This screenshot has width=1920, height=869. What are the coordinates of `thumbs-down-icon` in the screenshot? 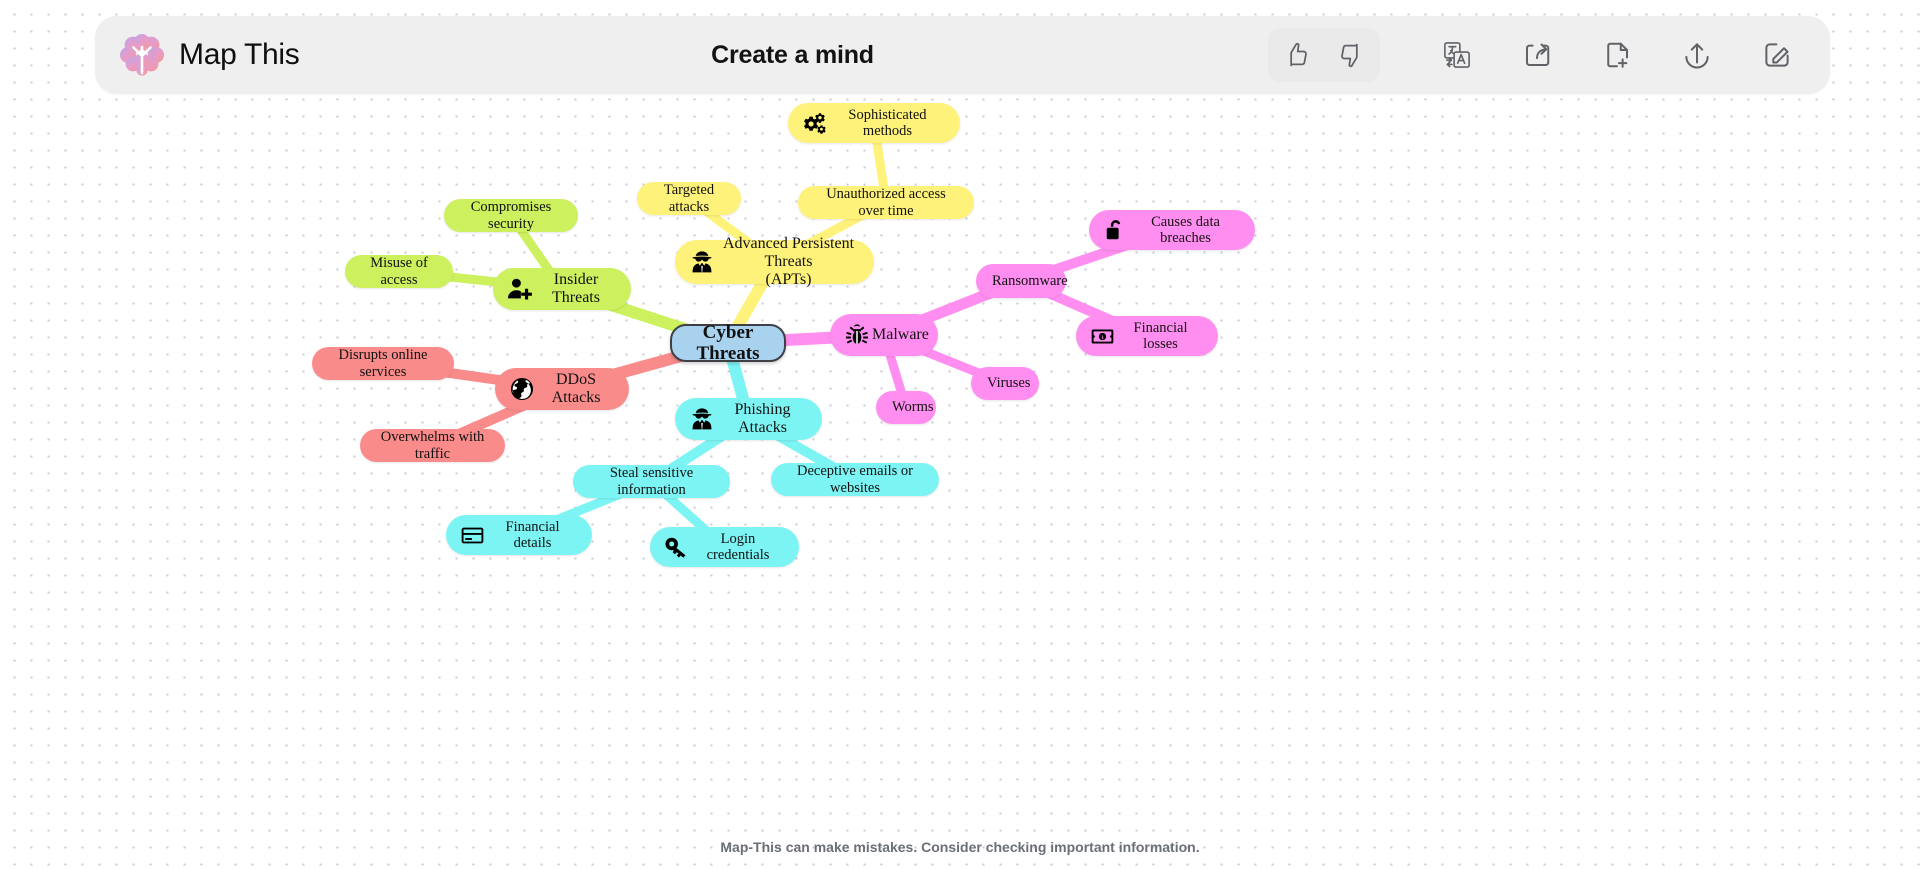 It's located at (1351, 55).